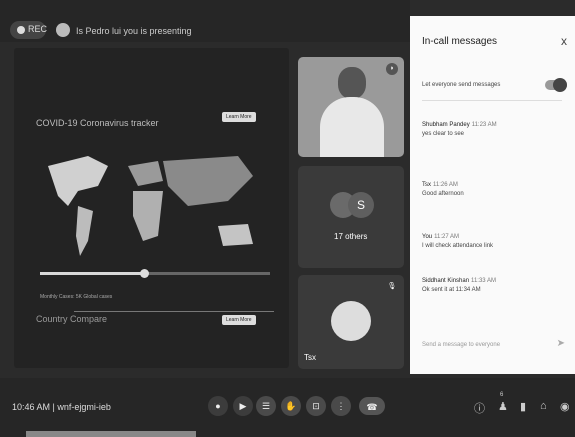 The height and width of the screenshot is (437, 575). Describe the element at coordinates (243, 406) in the screenshot. I see `camera-icon: ▶` at that location.